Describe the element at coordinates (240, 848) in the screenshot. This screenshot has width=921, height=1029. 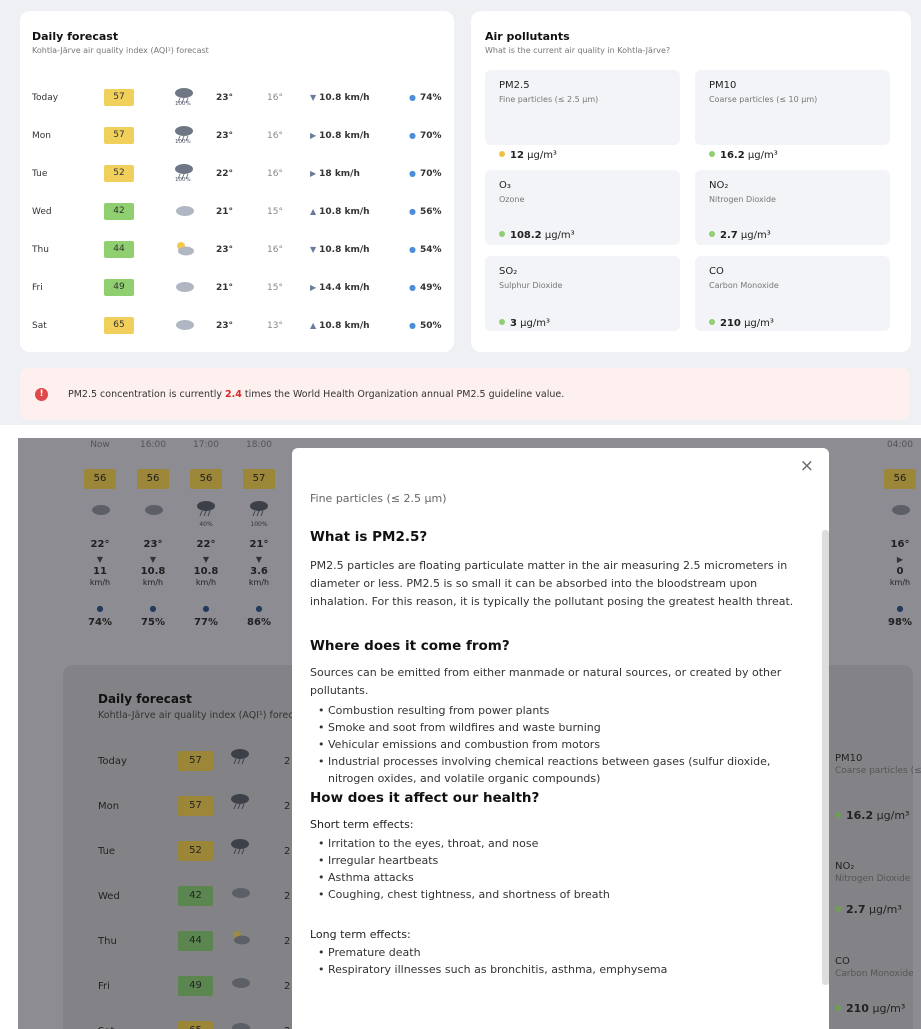
I see `rain-cloud-icon` at that location.